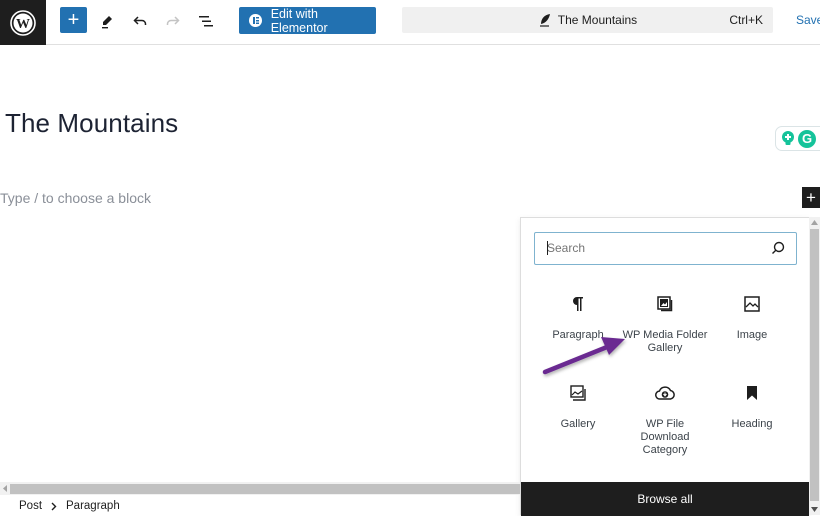 The height and width of the screenshot is (516, 820). Describe the element at coordinates (778, 247) in the screenshot. I see `search-icon` at that location.